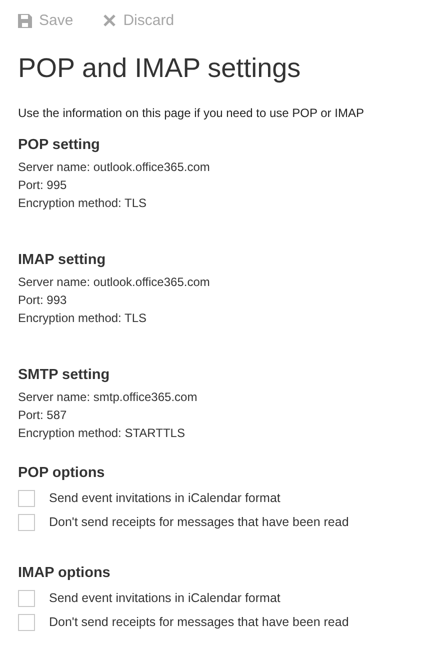 The image size is (448, 660). What do you see at coordinates (102, 433) in the screenshot?
I see `setting-text: Encryption method: STARTTLS` at bounding box center [102, 433].